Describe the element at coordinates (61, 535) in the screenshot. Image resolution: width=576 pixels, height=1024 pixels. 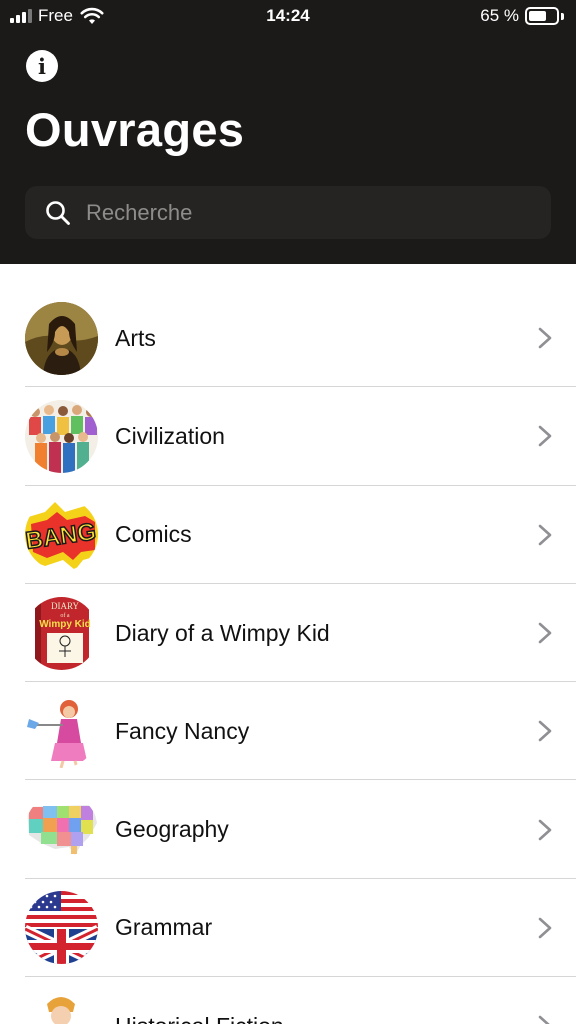
I see `bang-thumbnail: BANG` at that location.